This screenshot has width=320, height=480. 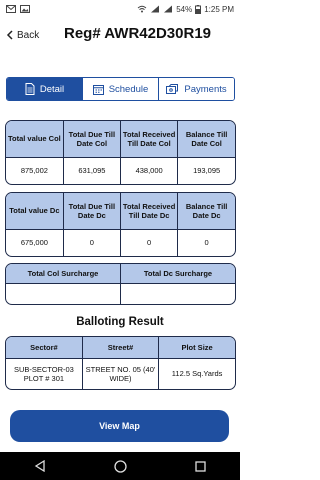 I want to click on col-balance: 193,095, so click(x=206, y=170).